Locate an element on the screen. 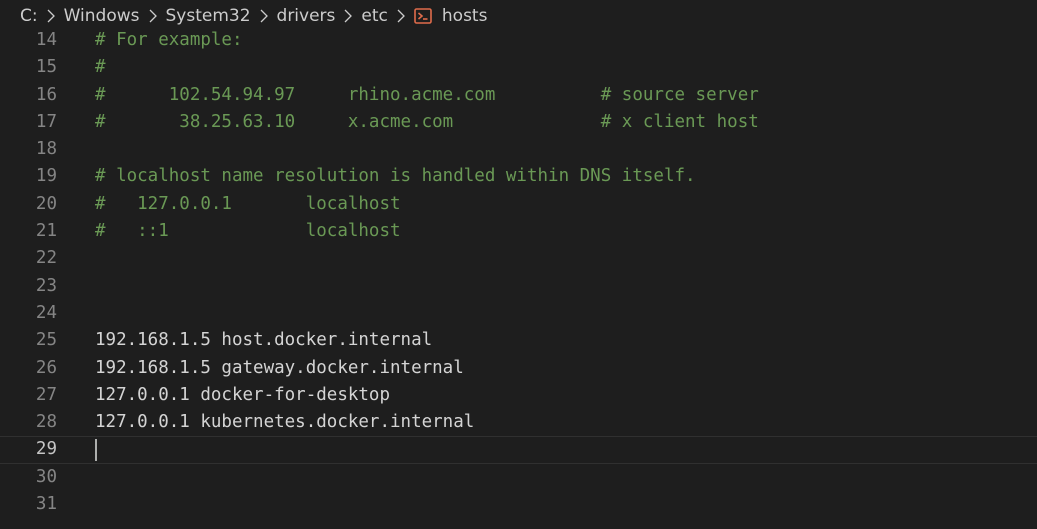 Image resolution: width=1037 pixels, height=529 pixels. breadcrumb-item-drivers: drivers is located at coordinates (306, 16).